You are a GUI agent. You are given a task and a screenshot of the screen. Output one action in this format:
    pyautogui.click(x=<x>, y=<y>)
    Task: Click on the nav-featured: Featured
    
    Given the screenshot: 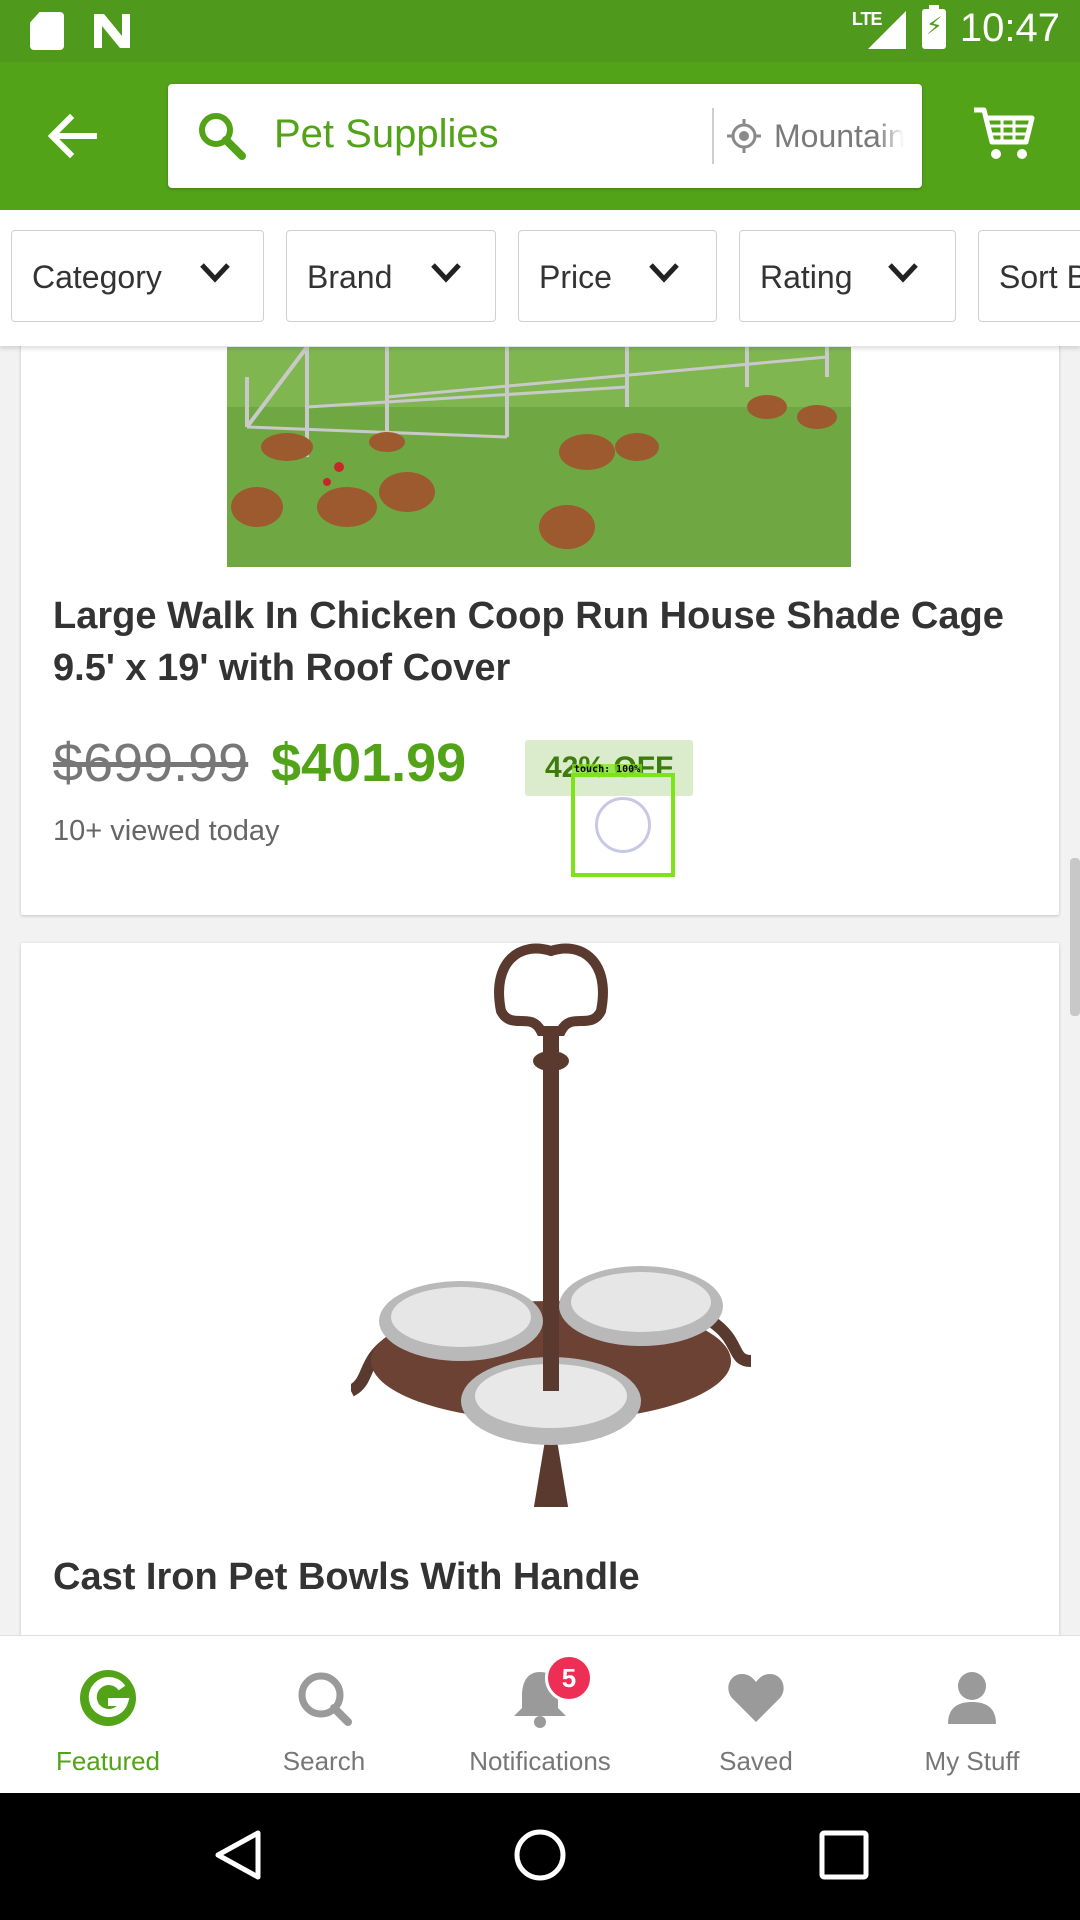 What is the action you would take?
    pyautogui.click(x=108, y=1715)
    